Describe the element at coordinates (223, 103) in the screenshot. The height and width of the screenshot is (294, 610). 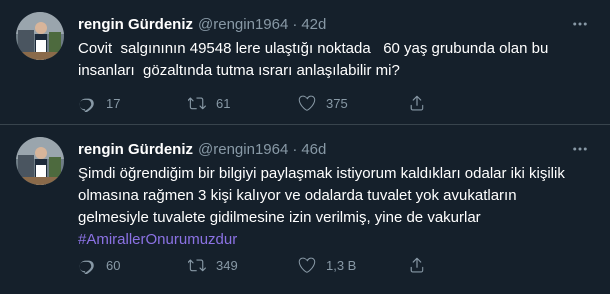
I see `retweet-count: 61` at that location.